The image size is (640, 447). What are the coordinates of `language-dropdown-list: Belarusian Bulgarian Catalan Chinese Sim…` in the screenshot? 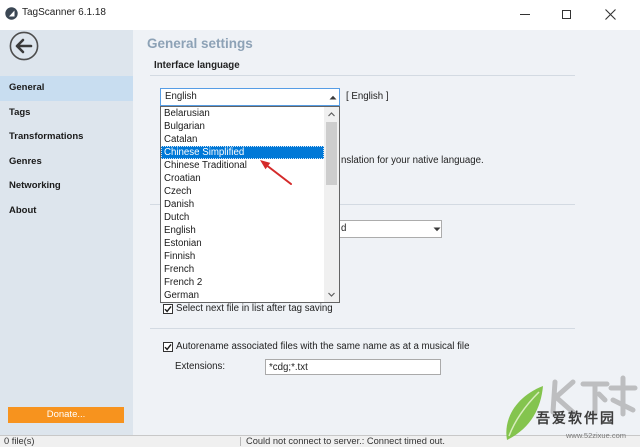 It's located at (250, 204).